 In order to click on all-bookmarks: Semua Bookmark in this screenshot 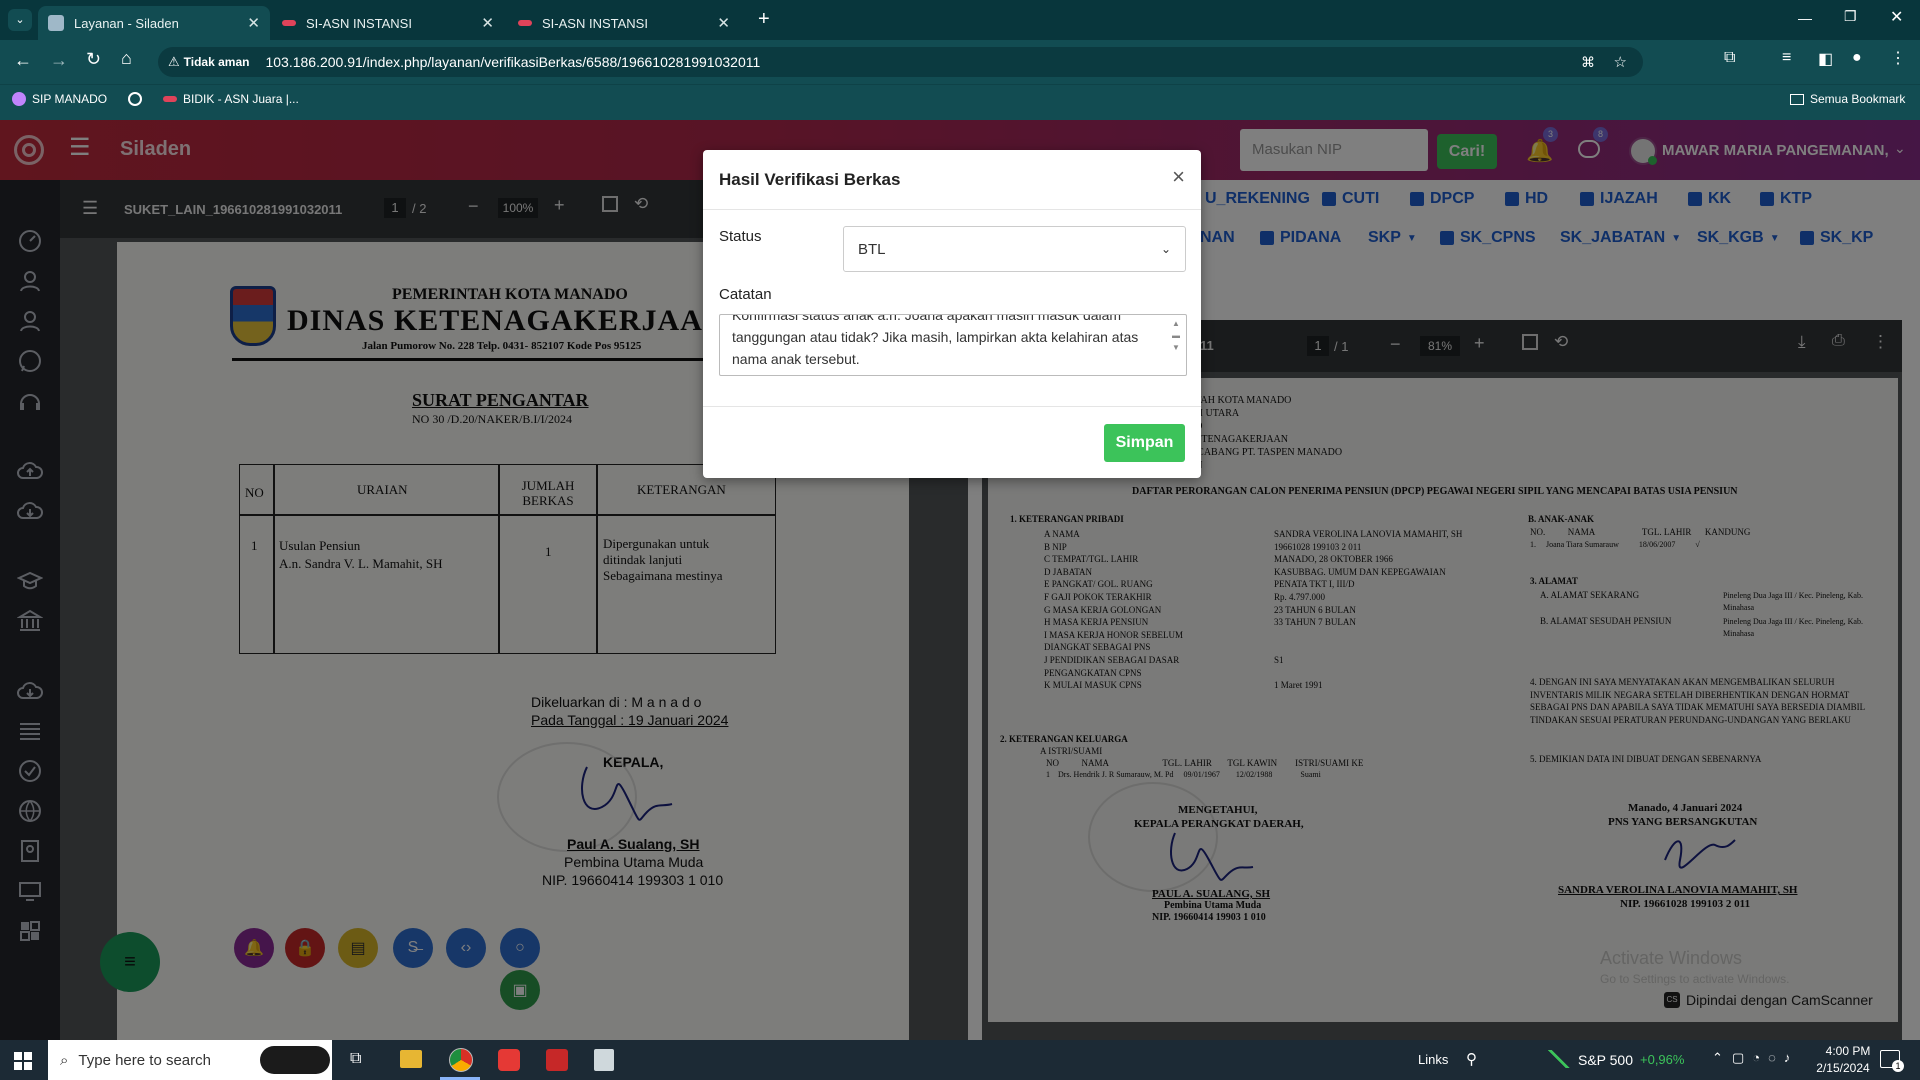, I will do `click(1847, 99)`.